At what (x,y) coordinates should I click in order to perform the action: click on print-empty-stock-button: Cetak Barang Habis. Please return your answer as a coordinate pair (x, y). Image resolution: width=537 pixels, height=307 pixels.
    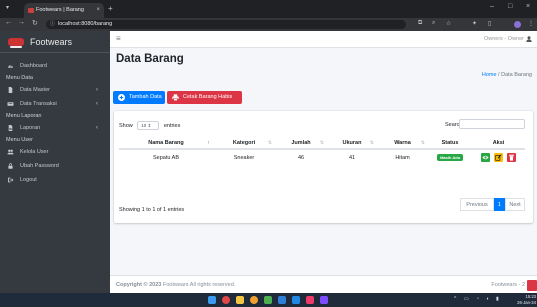
    Looking at the image, I should click on (204, 97).